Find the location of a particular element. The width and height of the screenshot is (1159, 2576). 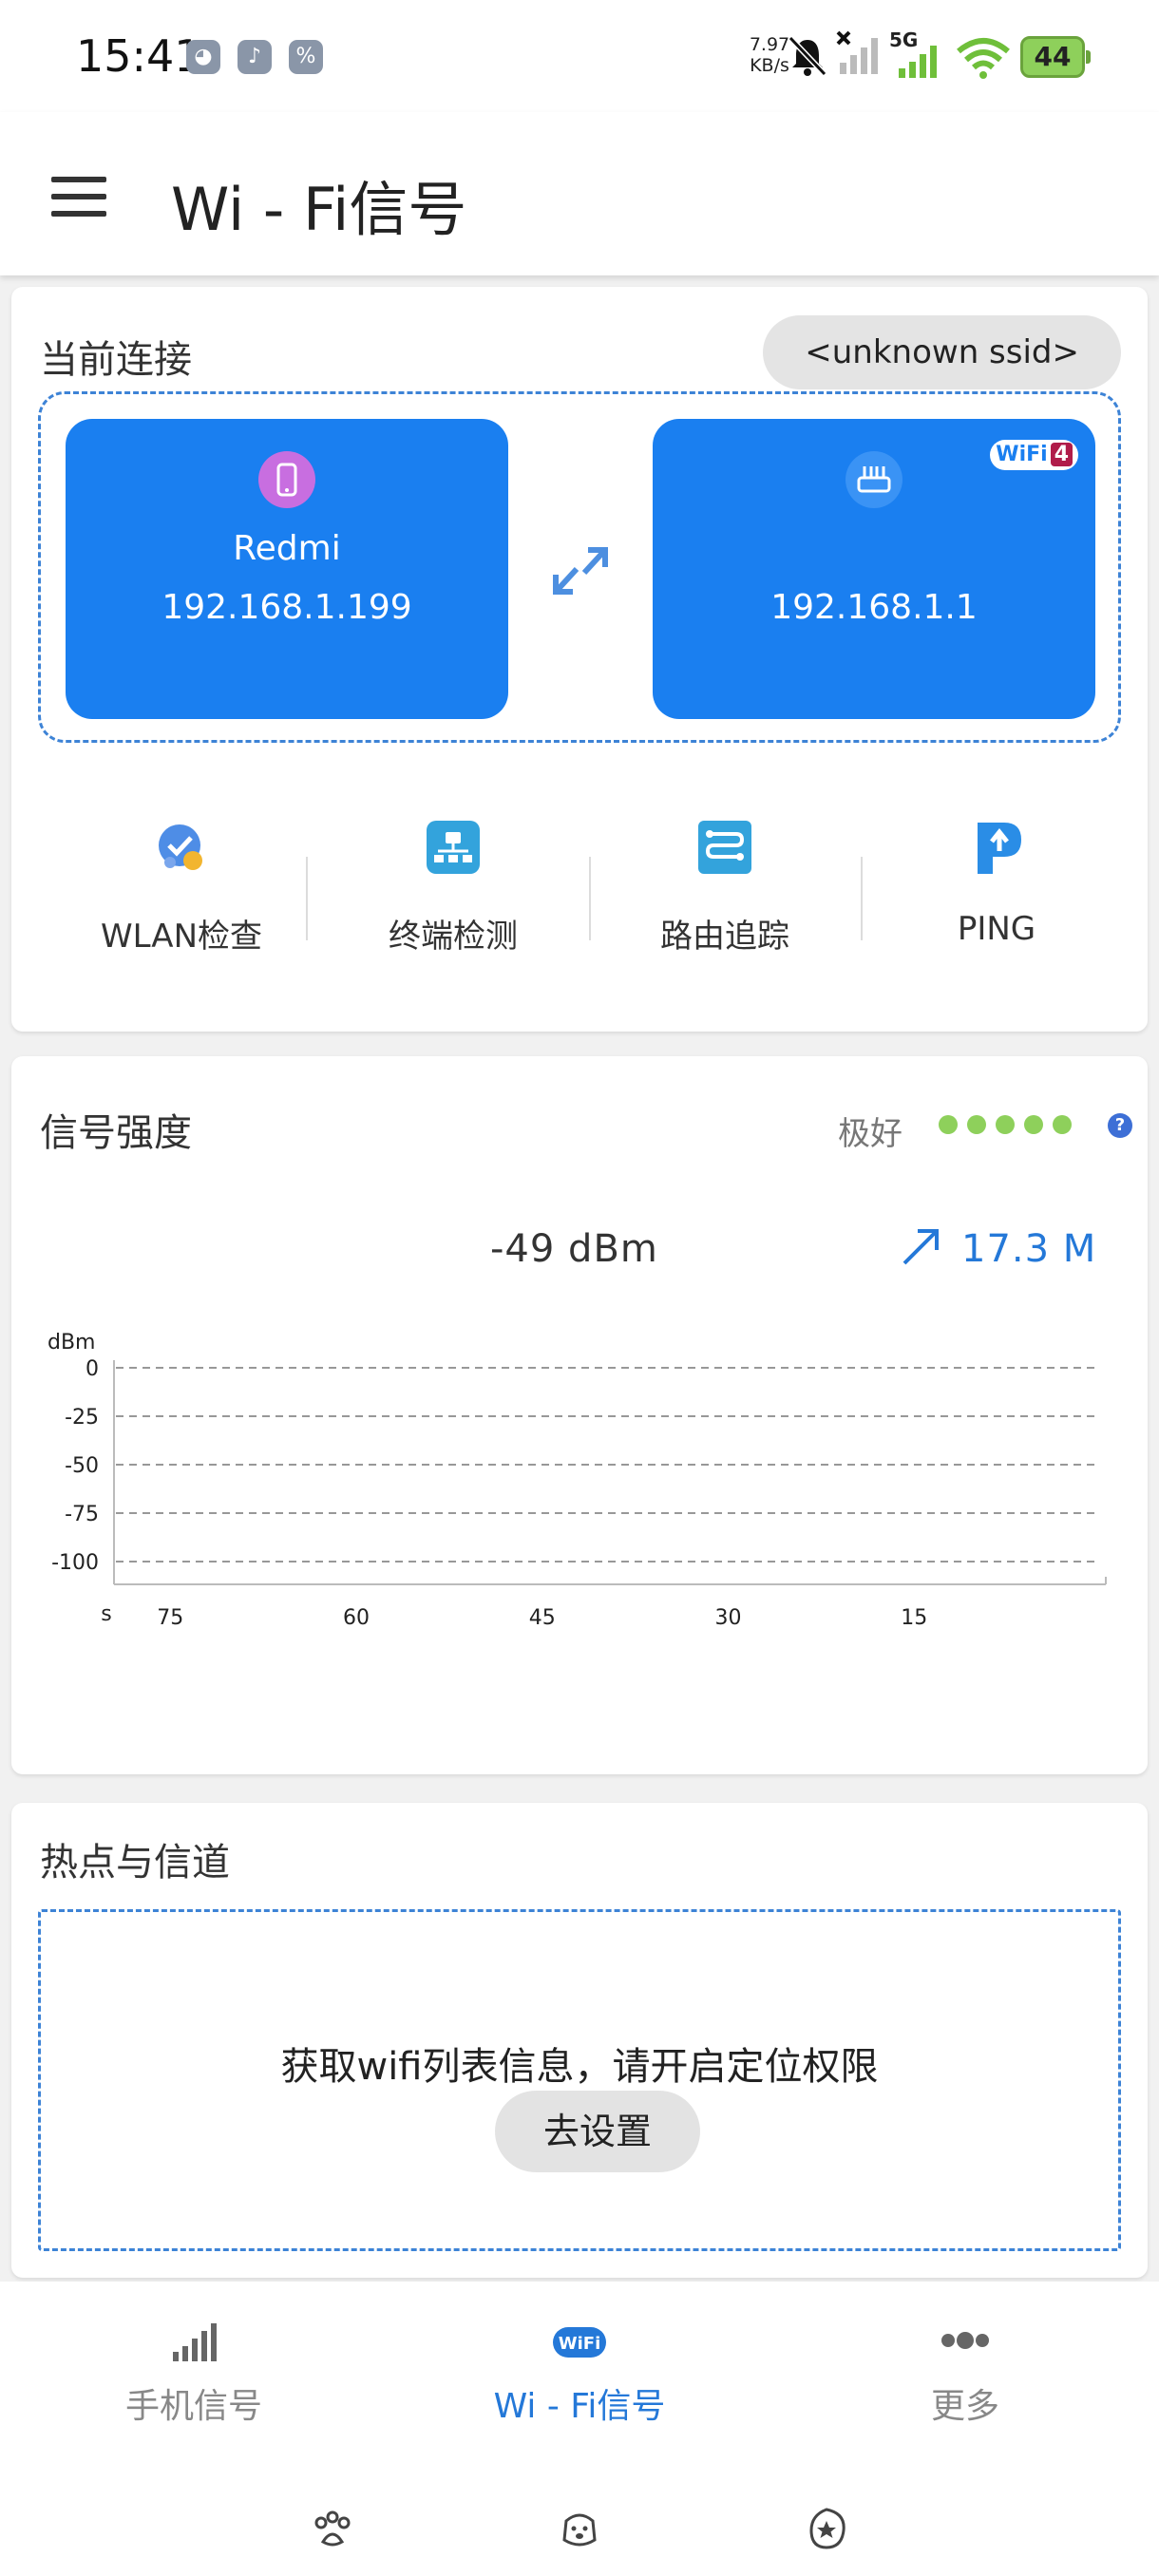

nav-phone-signal: 手机信号 is located at coordinates (193, 2368).